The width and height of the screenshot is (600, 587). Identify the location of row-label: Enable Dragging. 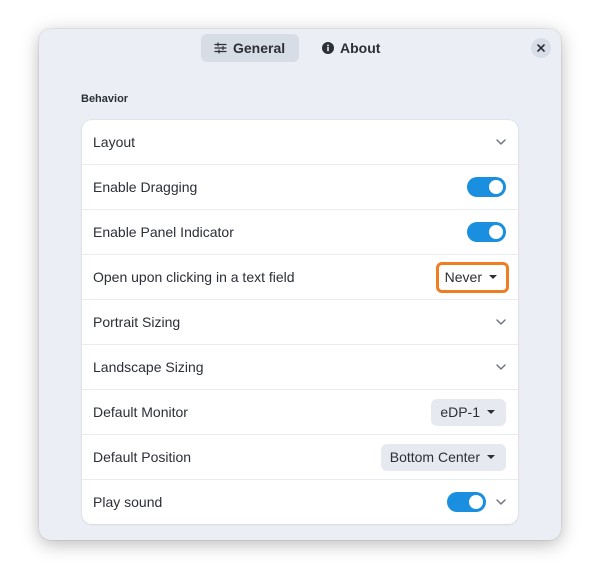
(145, 187).